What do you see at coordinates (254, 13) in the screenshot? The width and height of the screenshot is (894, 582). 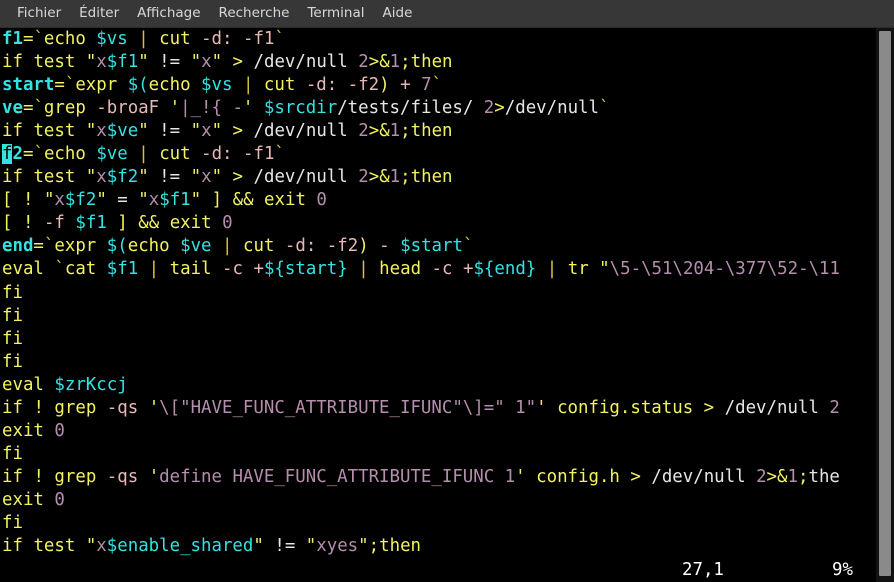 I see `menu-recherche: Recherche` at bounding box center [254, 13].